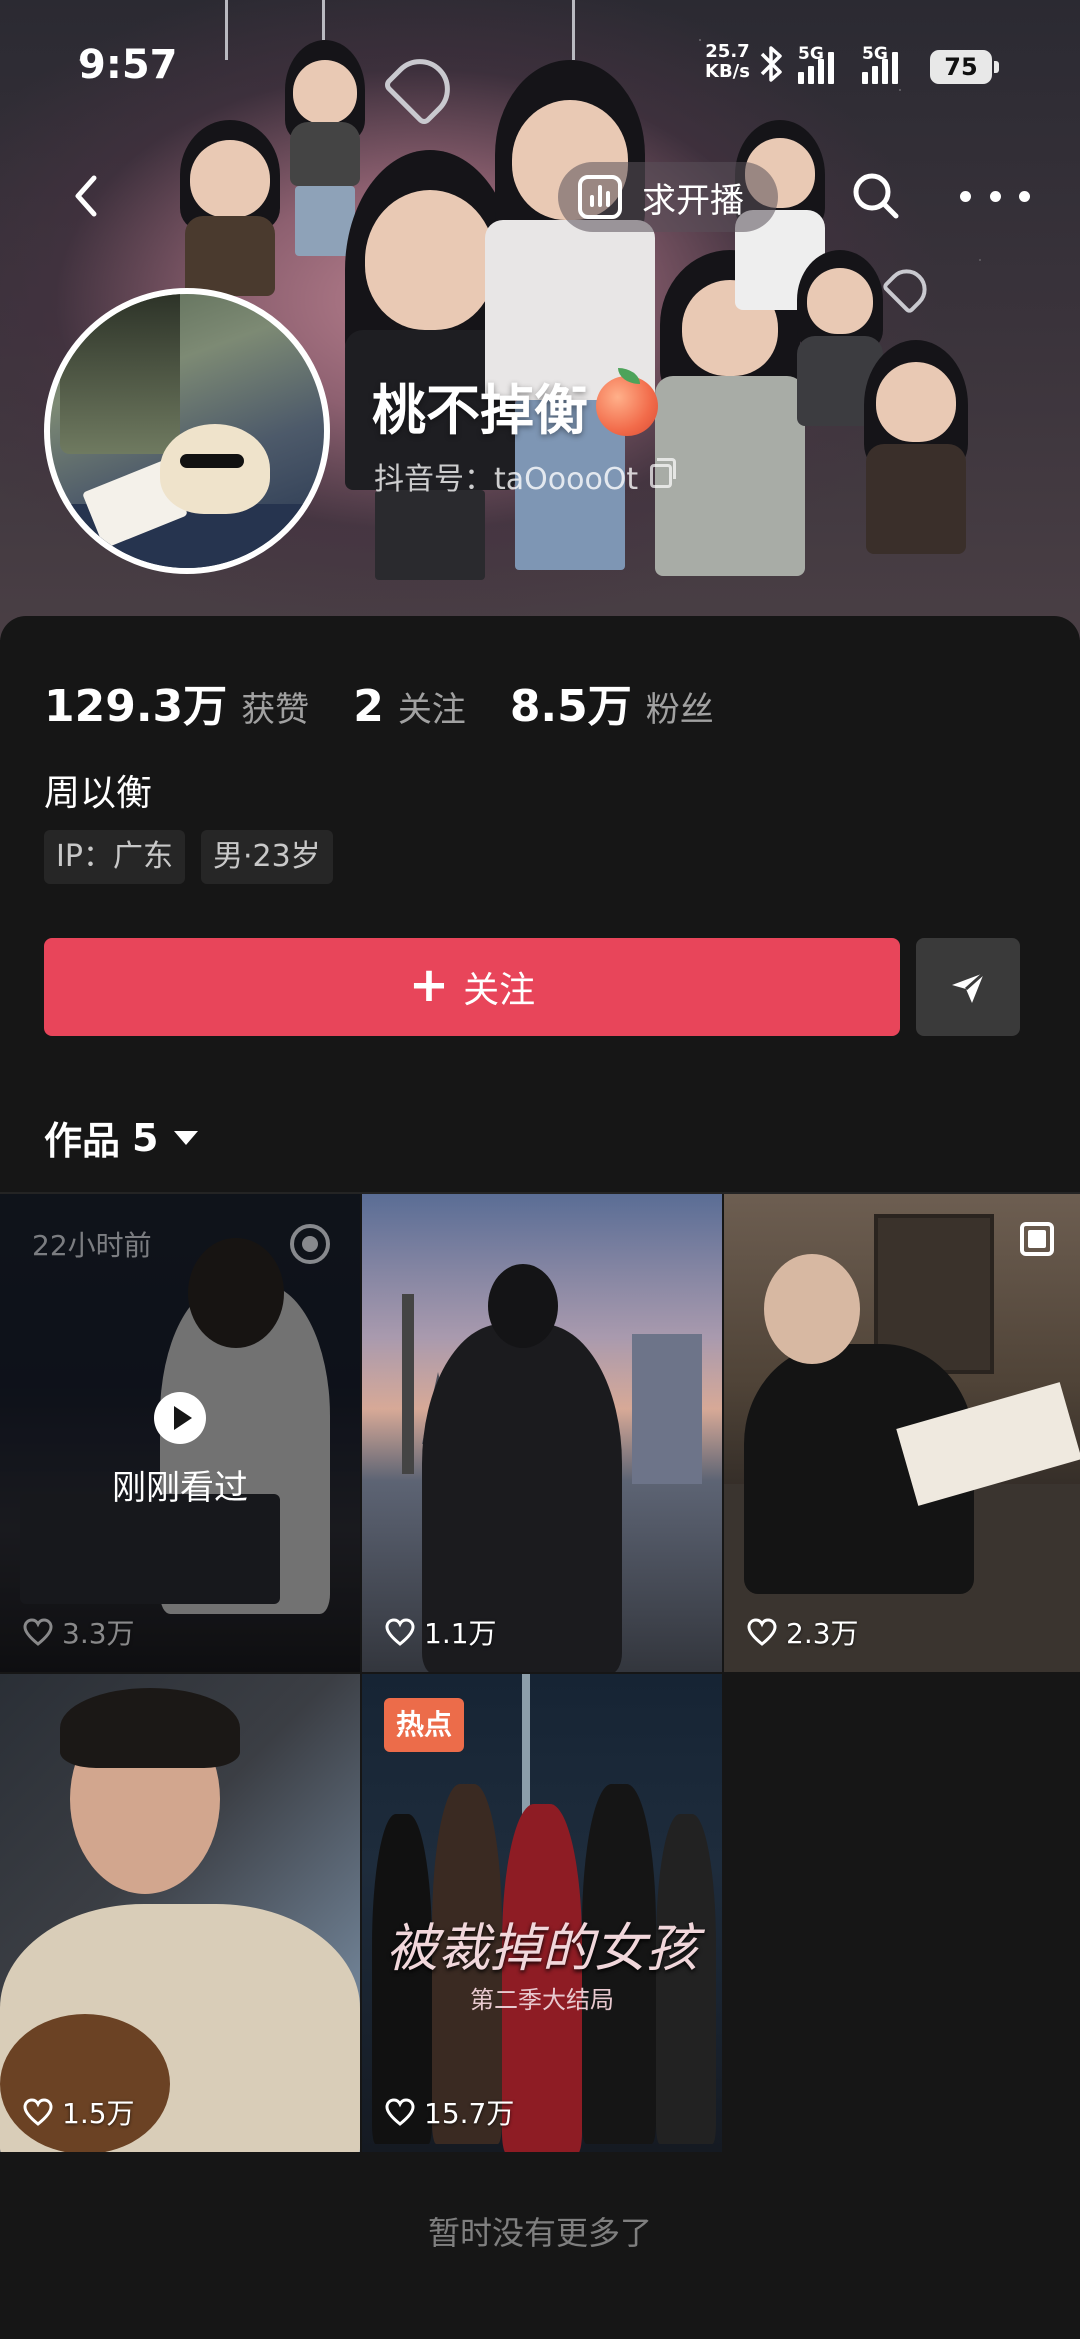  I want to click on follow-button: + 关注, so click(472, 987).